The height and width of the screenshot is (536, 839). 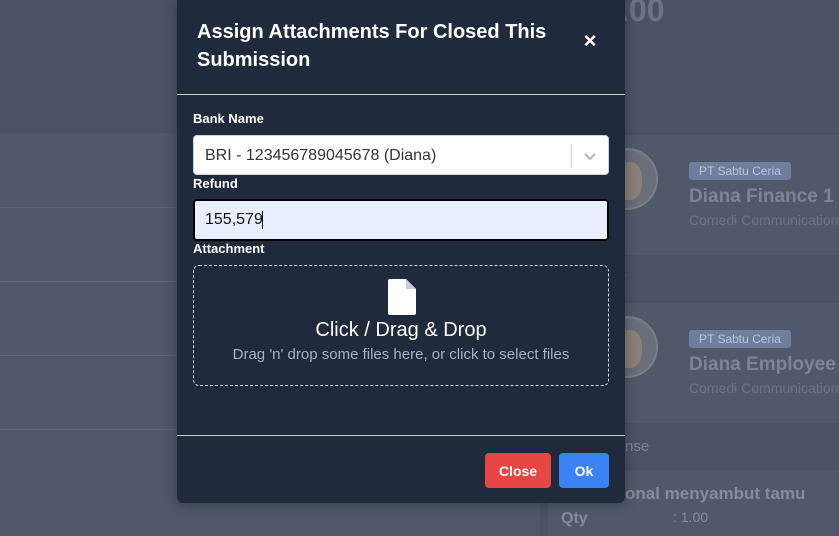 What do you see at coordinates (518, 470) in the screenshot?
I see `close-button: Close` at bounding box center [518, 470].